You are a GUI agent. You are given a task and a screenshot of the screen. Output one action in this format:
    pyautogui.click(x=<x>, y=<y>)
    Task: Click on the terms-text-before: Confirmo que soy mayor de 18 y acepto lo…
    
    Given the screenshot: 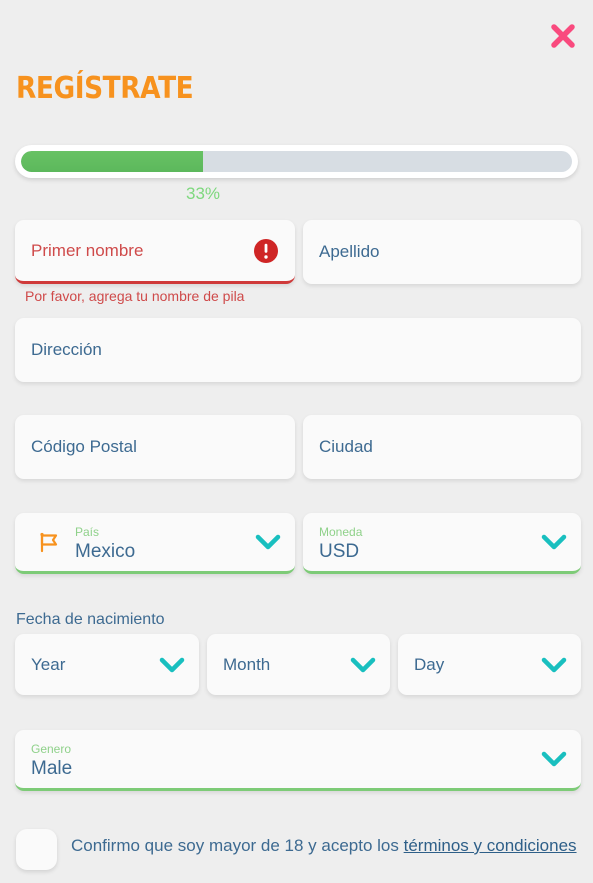 What is the action you would take?
    pyautogui.click(x=237, y=845)
    